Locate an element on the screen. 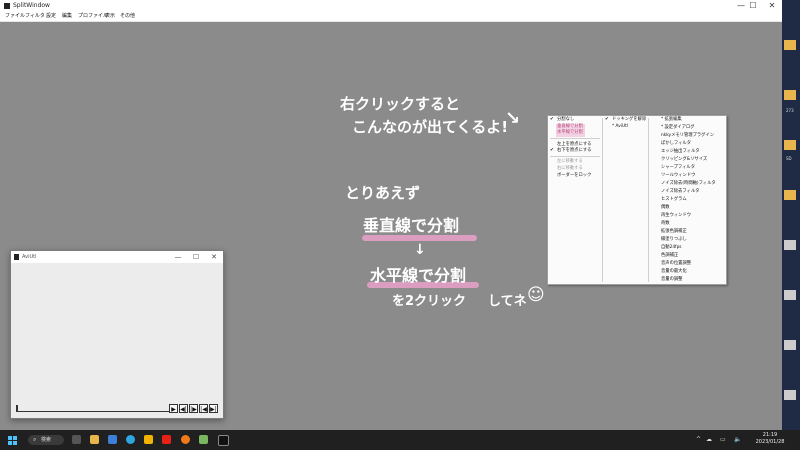  search-box: ⌕ 検索 is located at coordinates (46, 440).